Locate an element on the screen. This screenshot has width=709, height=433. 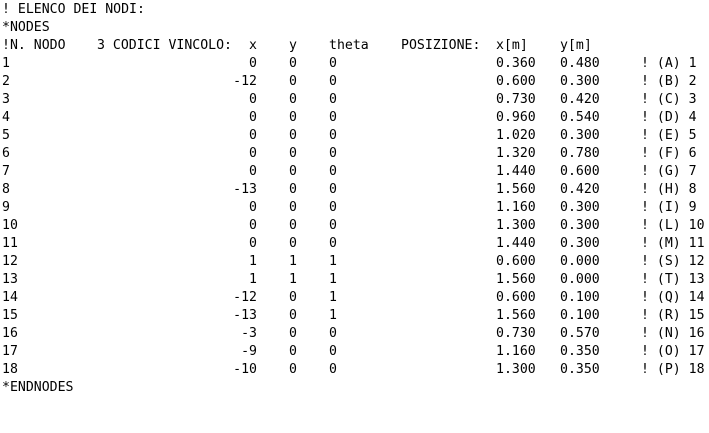
node-number: 3 is located at coordinates (6, 99).